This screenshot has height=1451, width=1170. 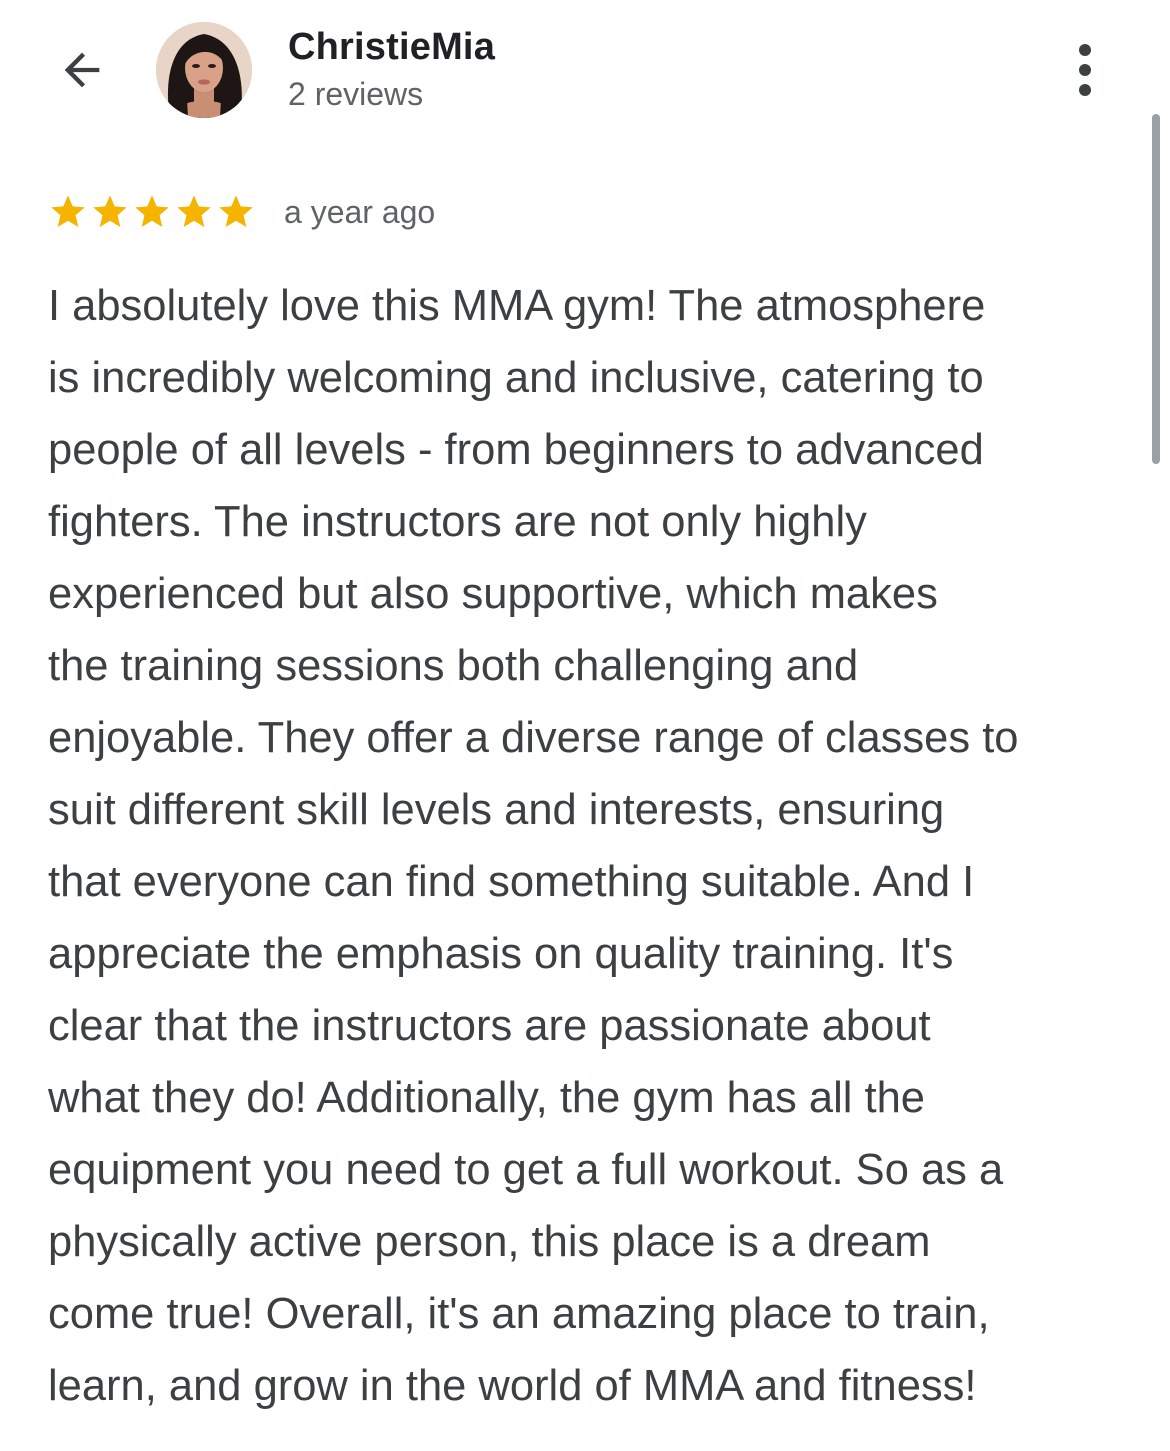 I want to click on back-button, so click(x=82, y=70).